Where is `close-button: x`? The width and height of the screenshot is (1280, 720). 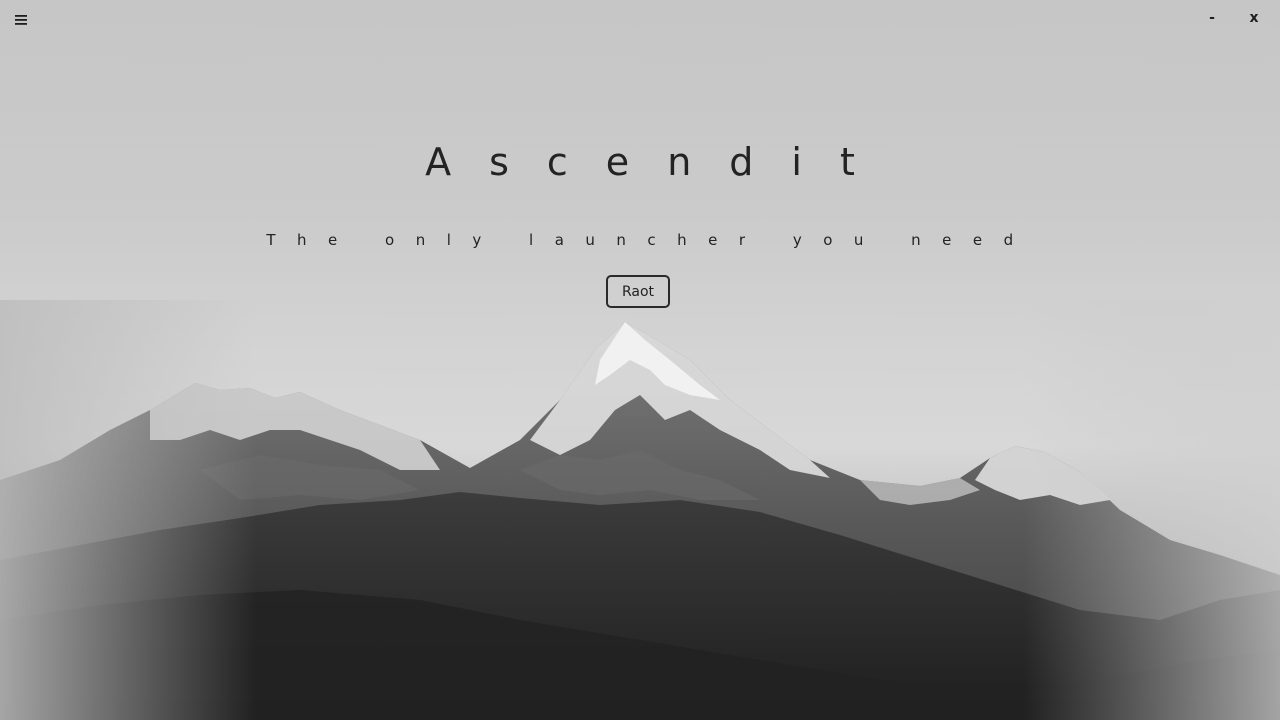 close-button: x is located at coordinates (1254, 18).